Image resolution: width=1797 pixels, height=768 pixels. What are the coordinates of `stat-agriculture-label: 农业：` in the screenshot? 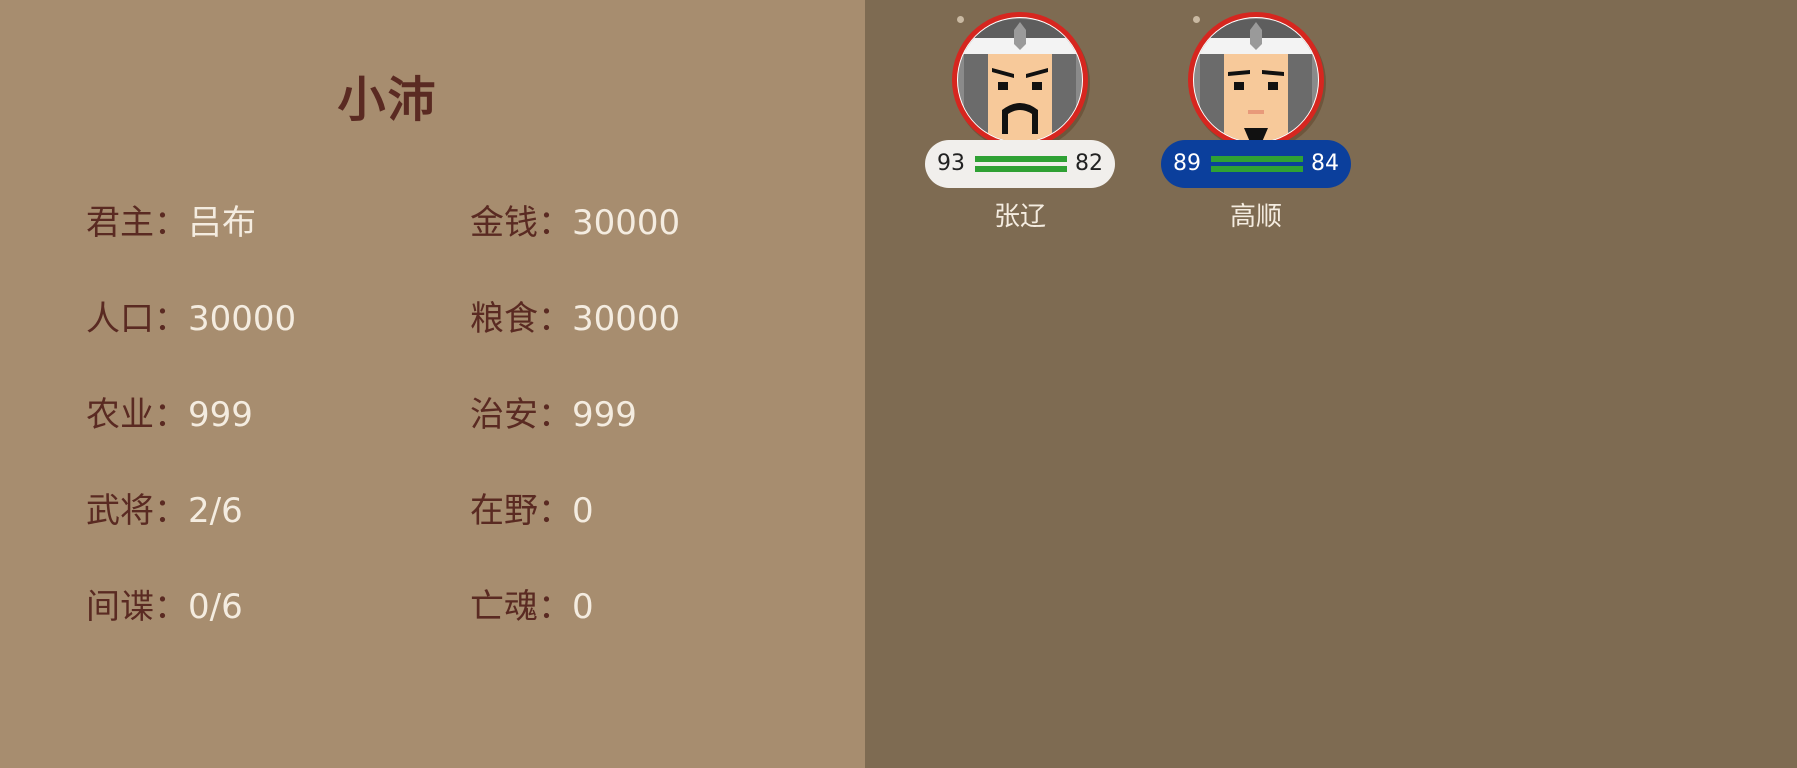 It's located at (137, 415).